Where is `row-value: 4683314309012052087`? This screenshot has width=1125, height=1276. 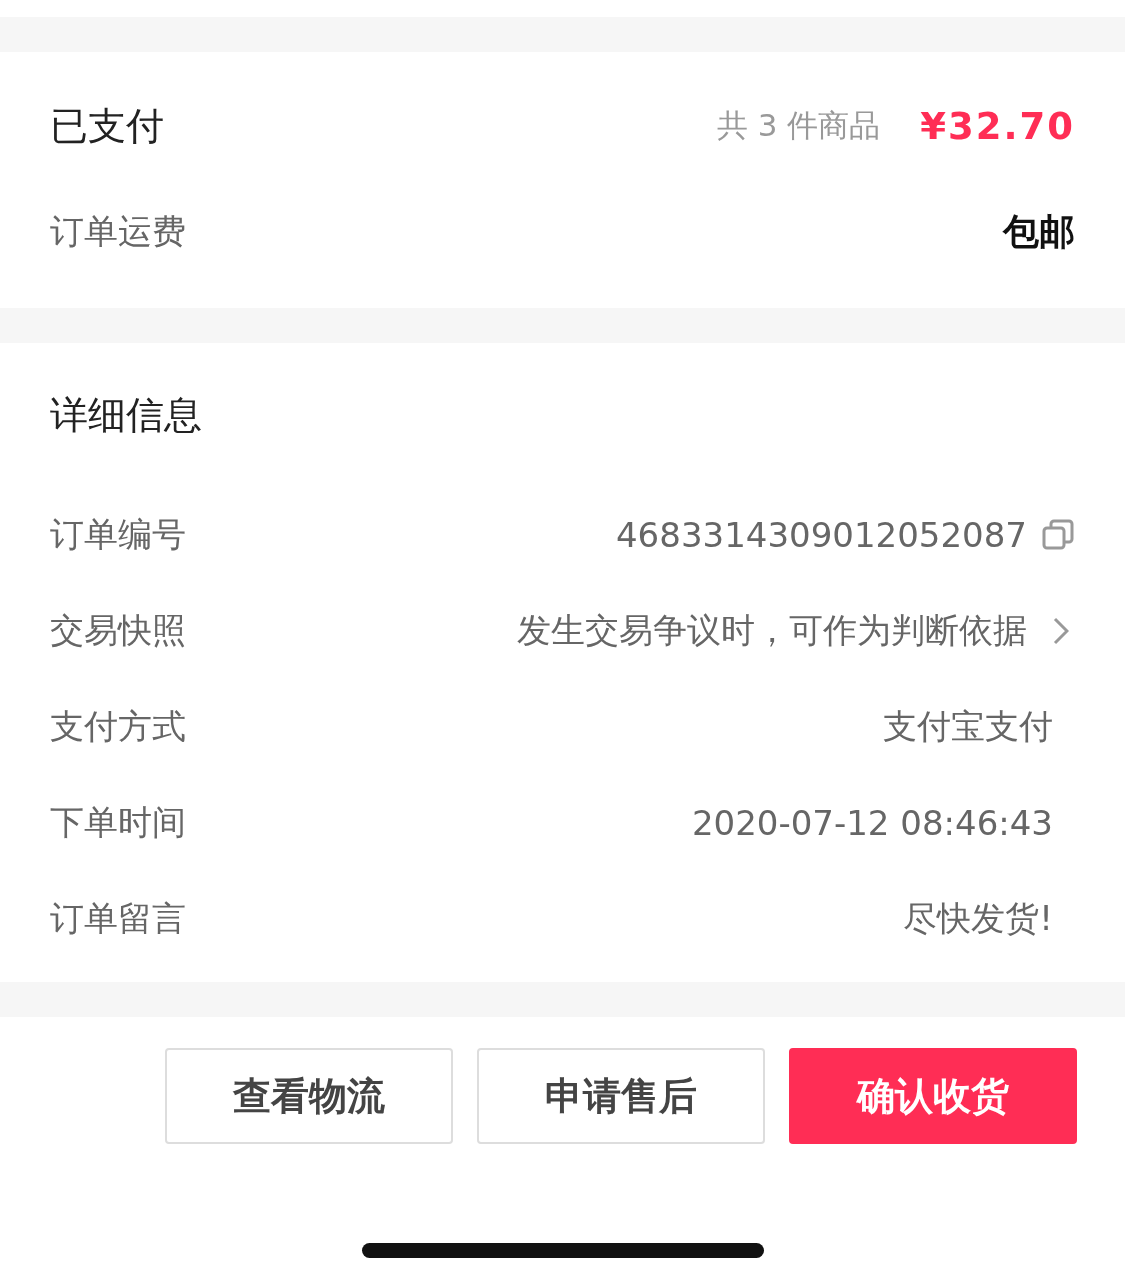 row-value: 4683314309012052087 is located at coordinates (821, 535).